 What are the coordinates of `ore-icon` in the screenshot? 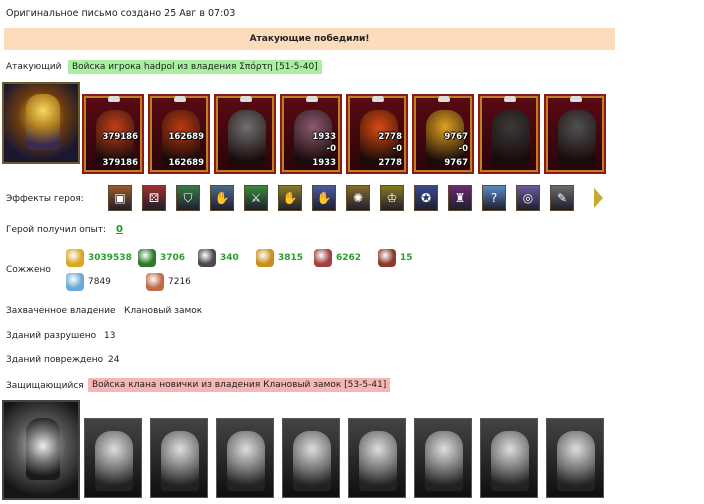 It's located at (207, 258).